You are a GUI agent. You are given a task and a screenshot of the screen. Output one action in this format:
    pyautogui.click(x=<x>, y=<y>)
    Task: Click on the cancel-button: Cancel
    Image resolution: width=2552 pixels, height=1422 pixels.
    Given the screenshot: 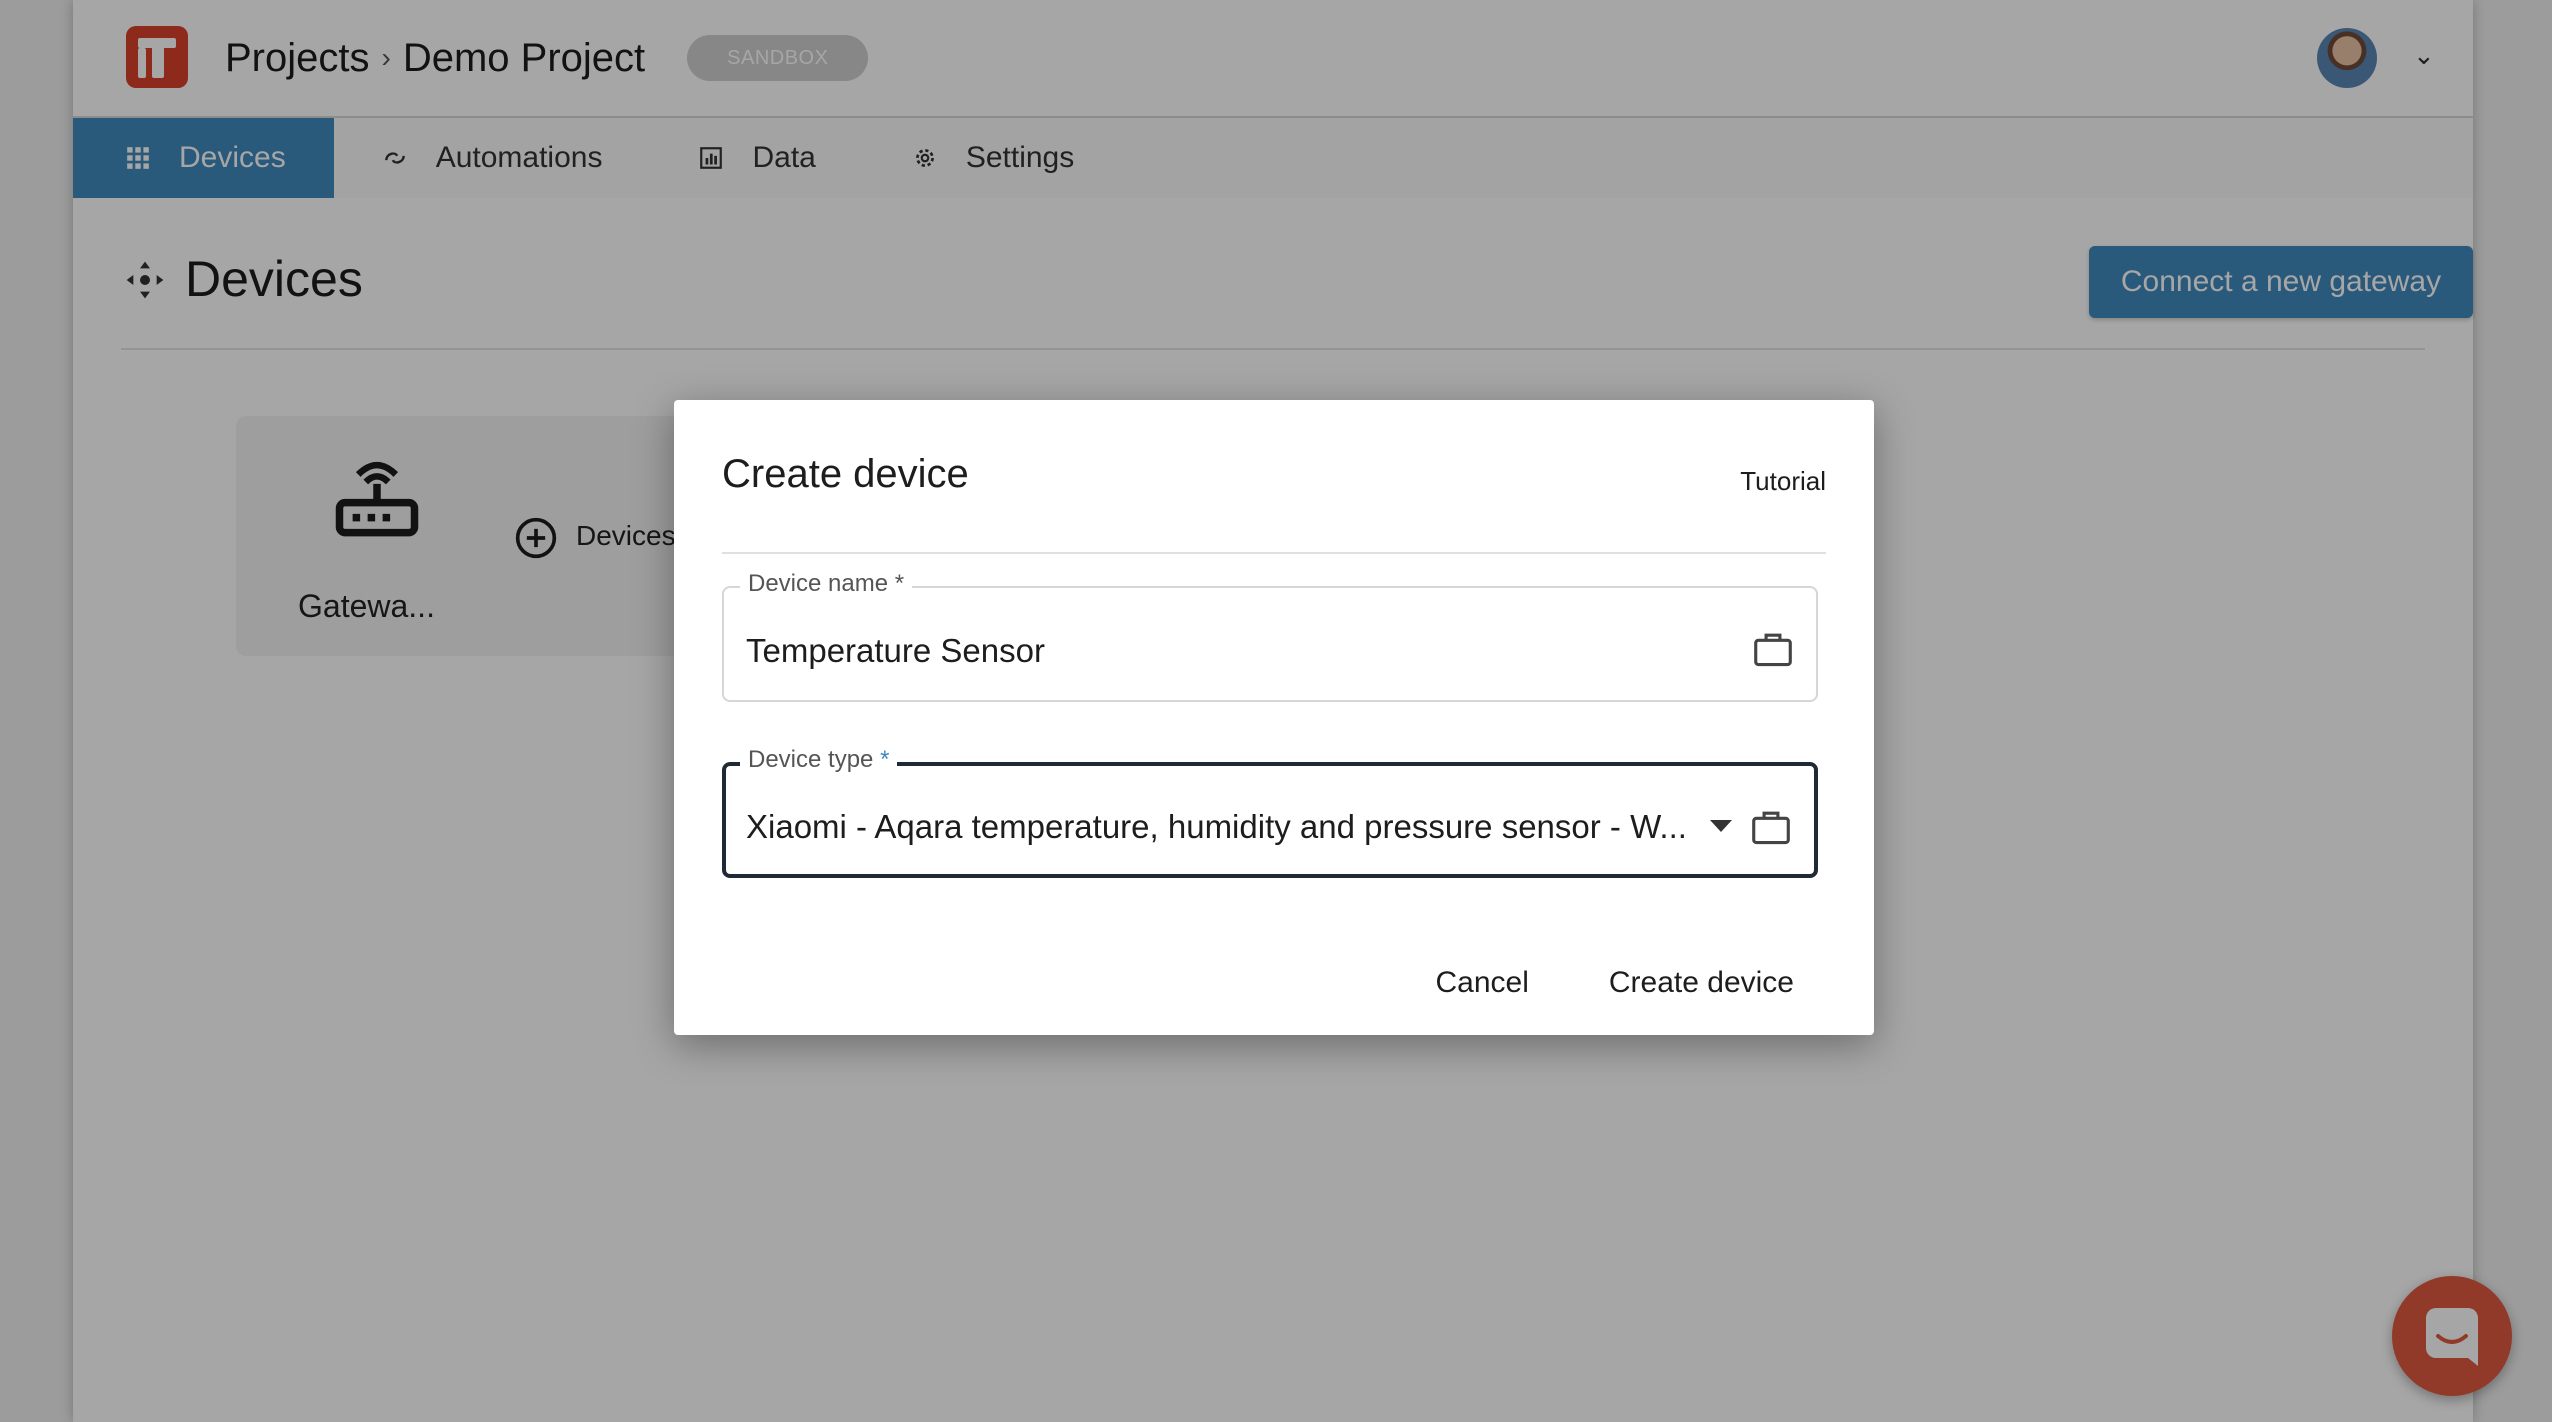 What is the action you would take?
    pyautogui.click(x=1482, y=983)
    